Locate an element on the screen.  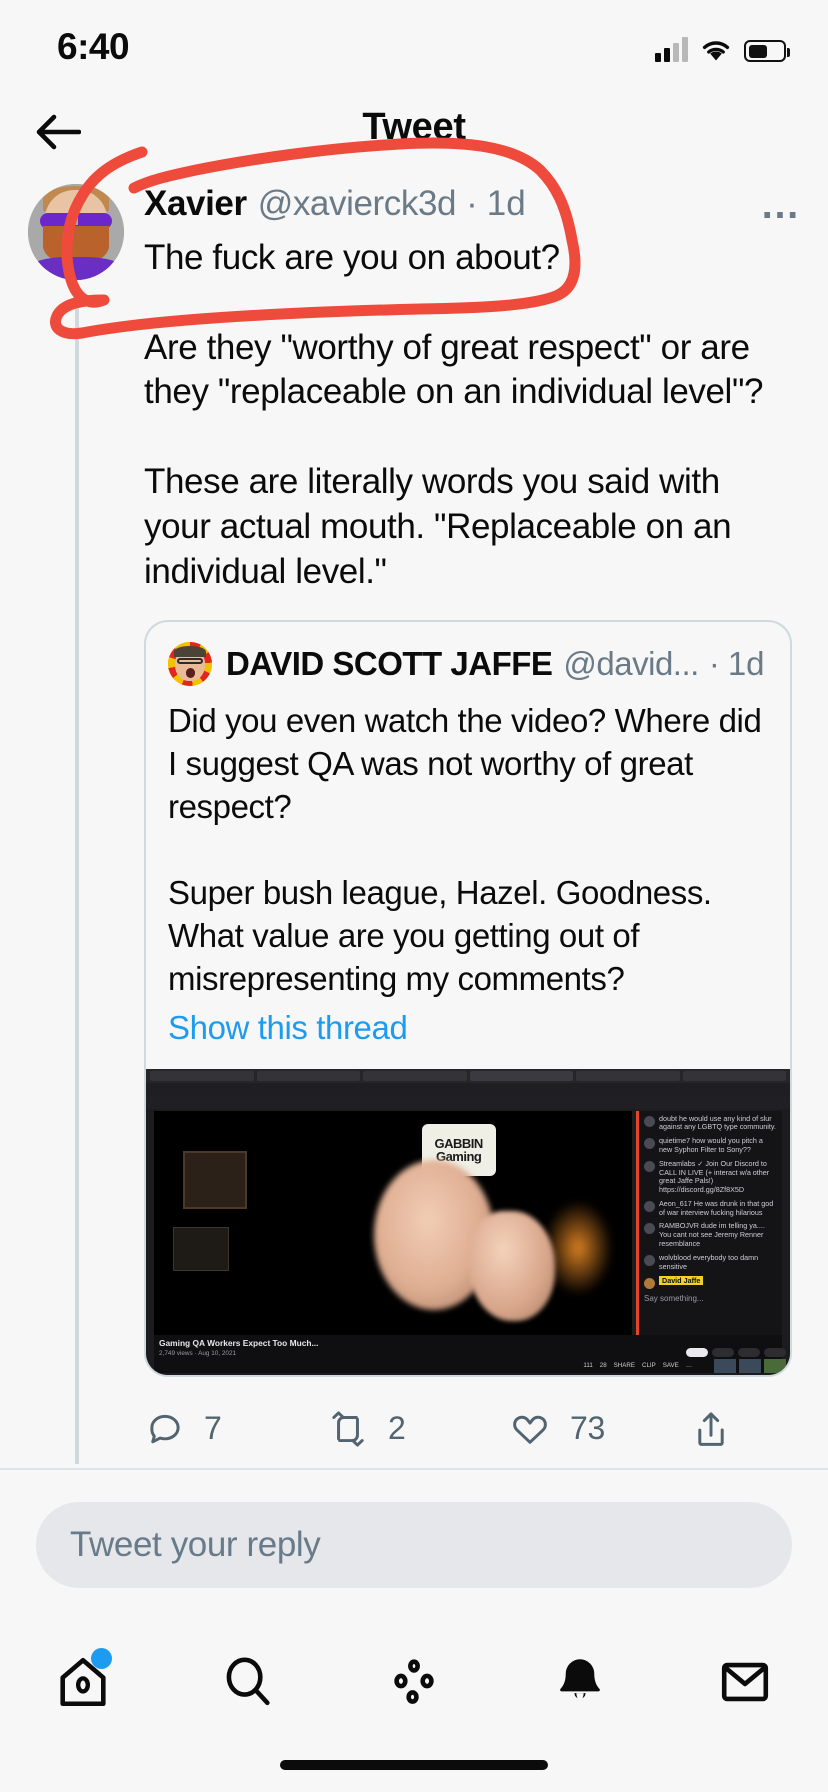
tweet-timestamp: 1d is located at coordinates (506, 203).